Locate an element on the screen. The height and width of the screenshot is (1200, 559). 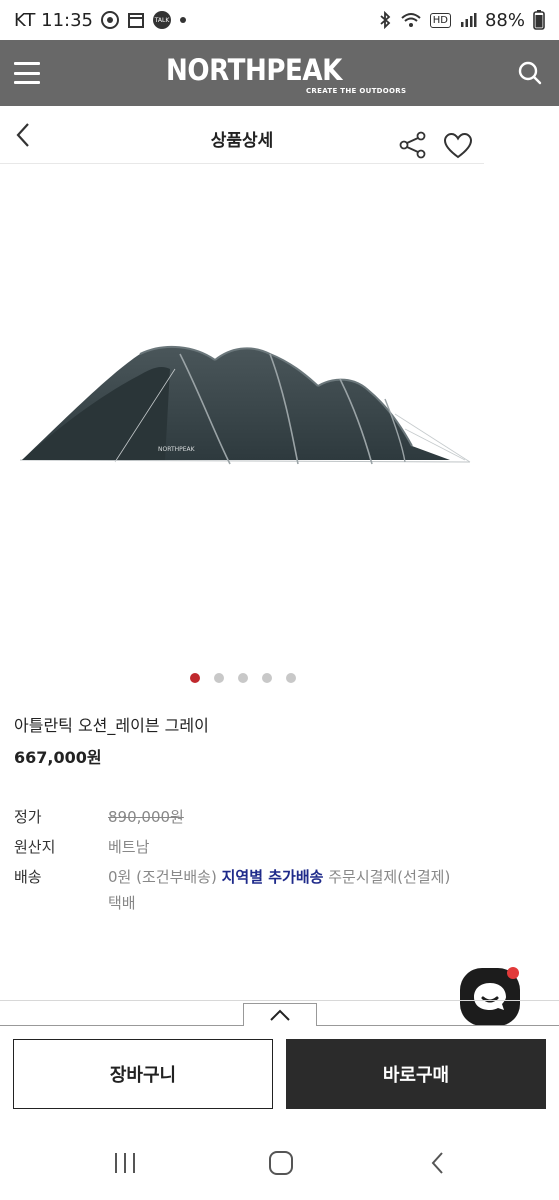
dot-icon is located at coordinates (183, 20).